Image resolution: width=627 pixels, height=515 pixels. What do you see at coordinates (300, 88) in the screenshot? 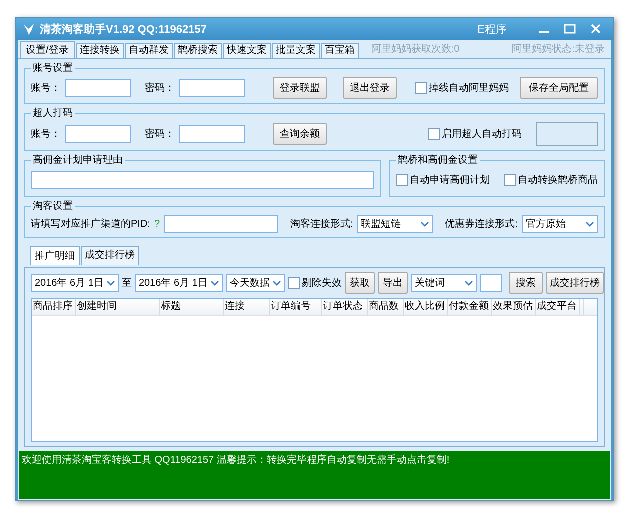
I see `button: 登录联盟` at bounding box center [300, 88].